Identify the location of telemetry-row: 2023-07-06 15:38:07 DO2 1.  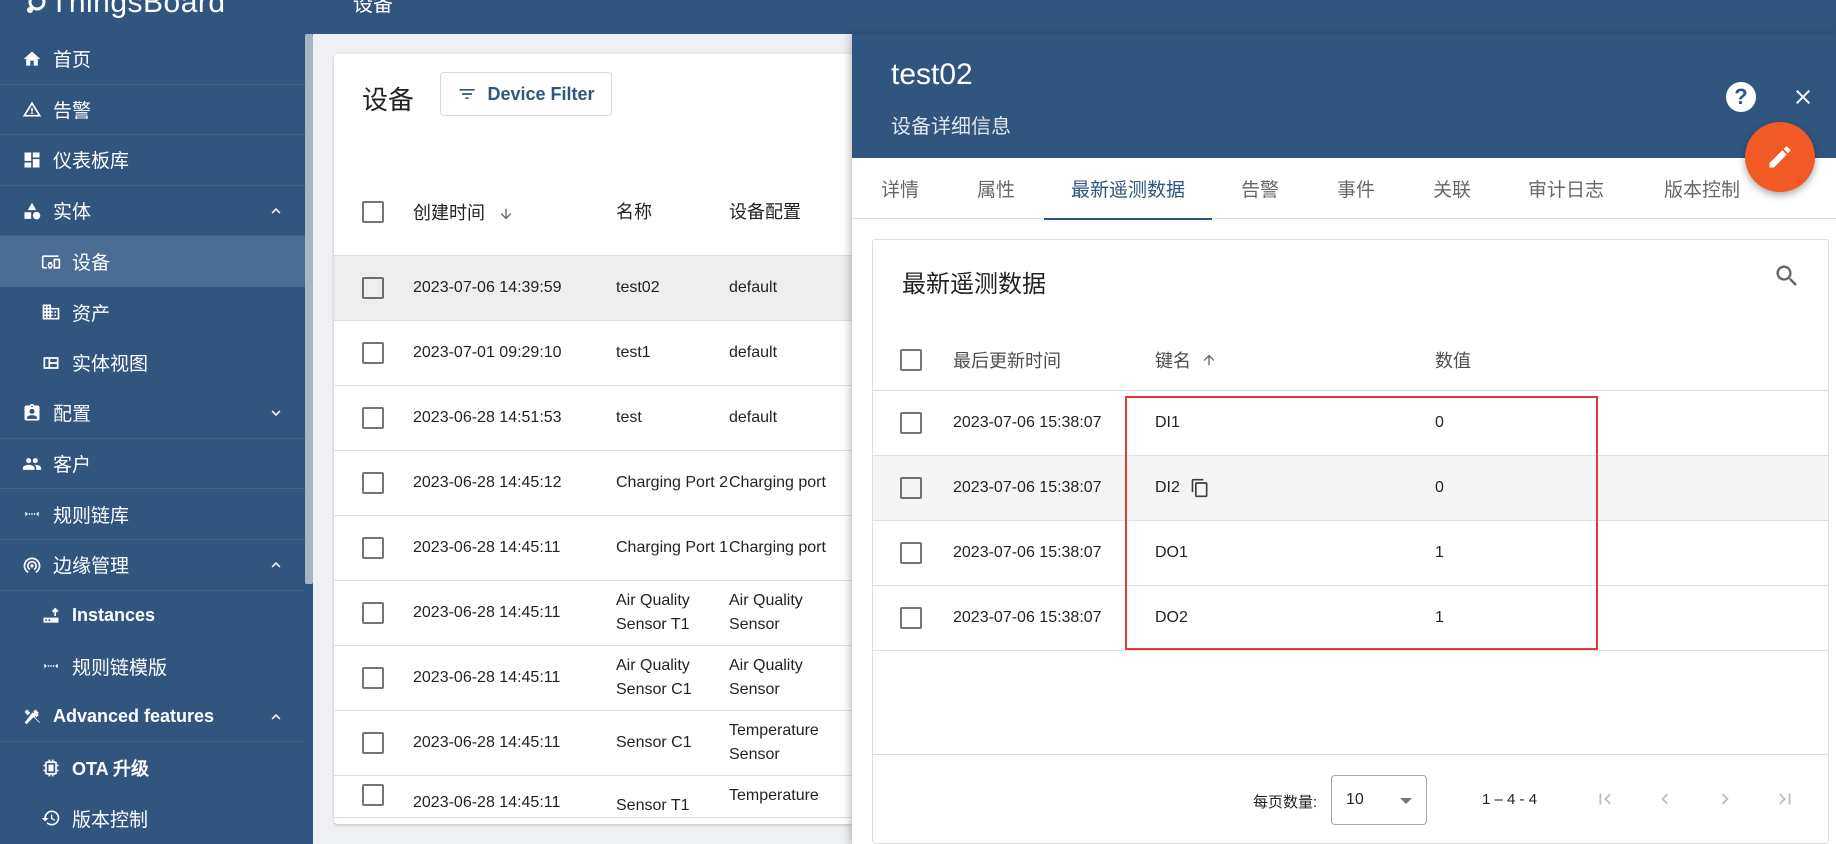
(1350, 618).